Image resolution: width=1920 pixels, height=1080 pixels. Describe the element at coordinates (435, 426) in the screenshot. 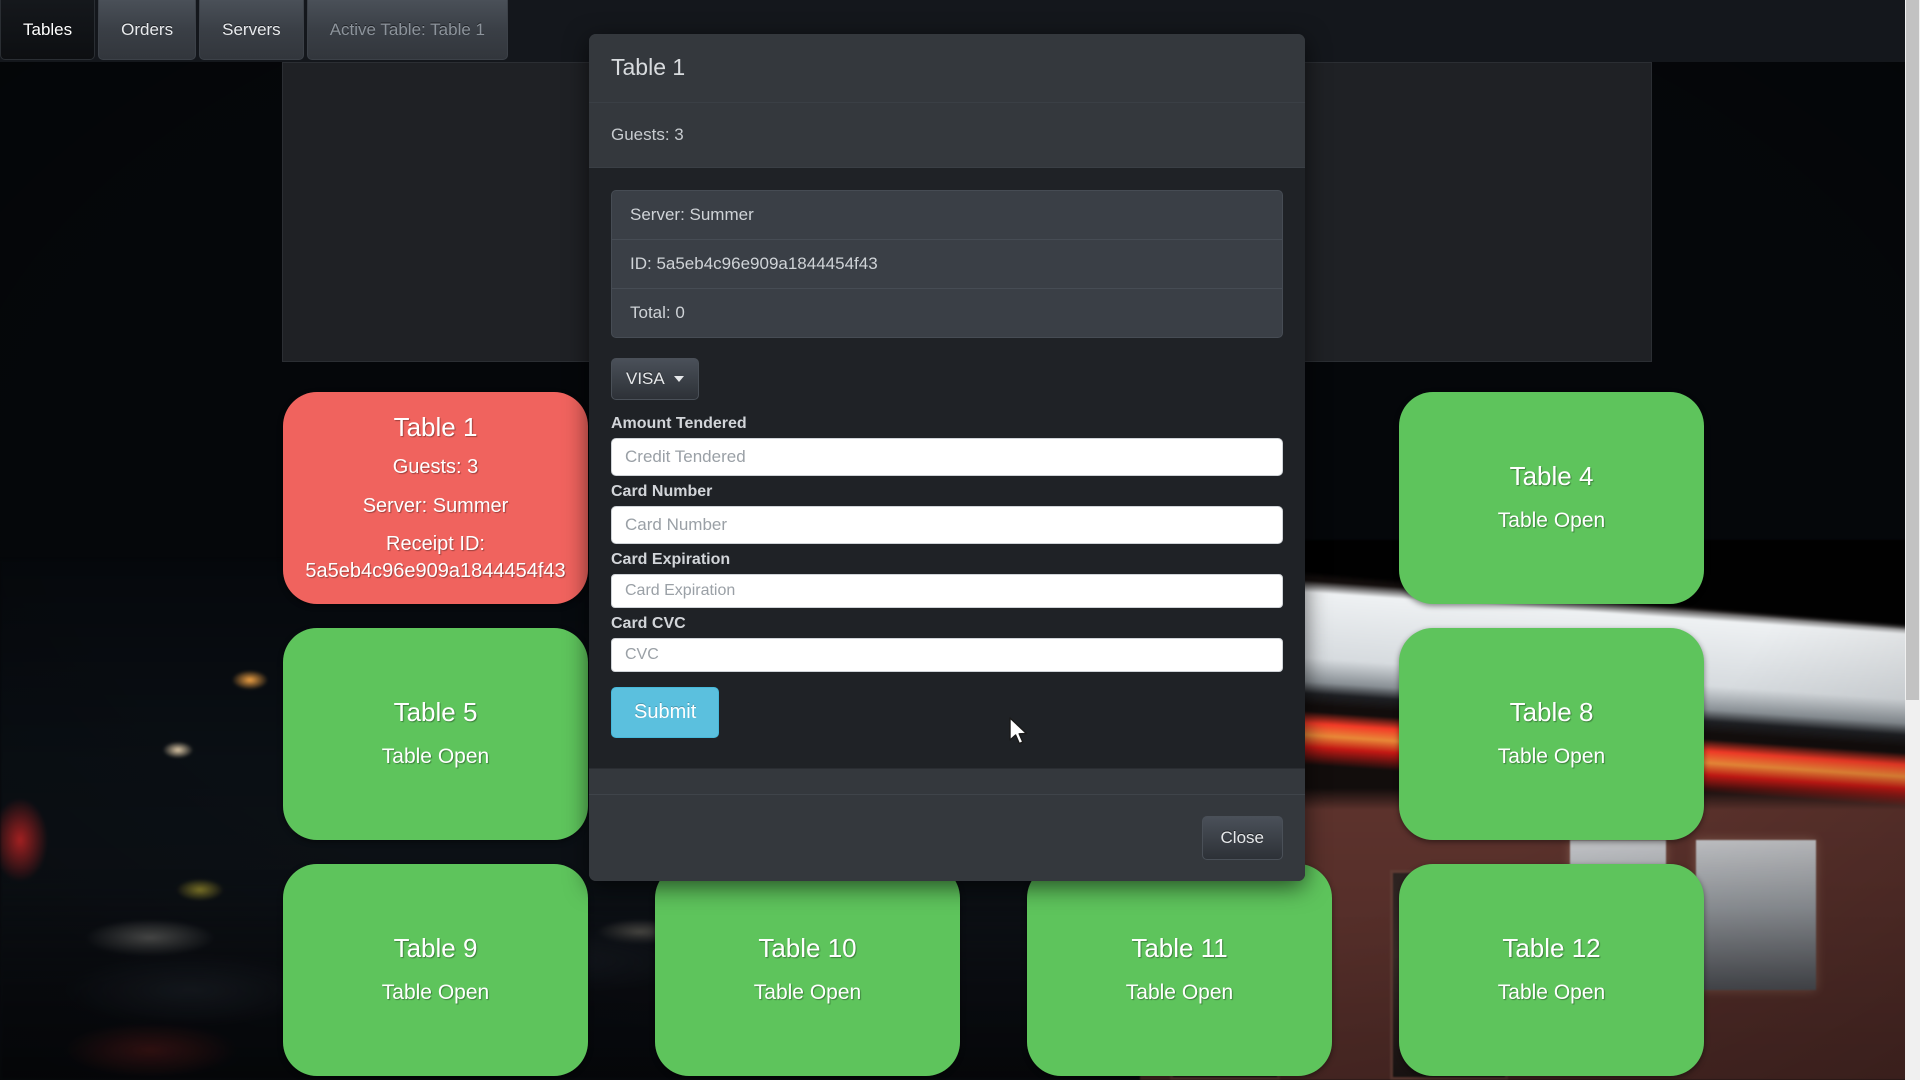

I see `table-card-title: Table 1` at that location.